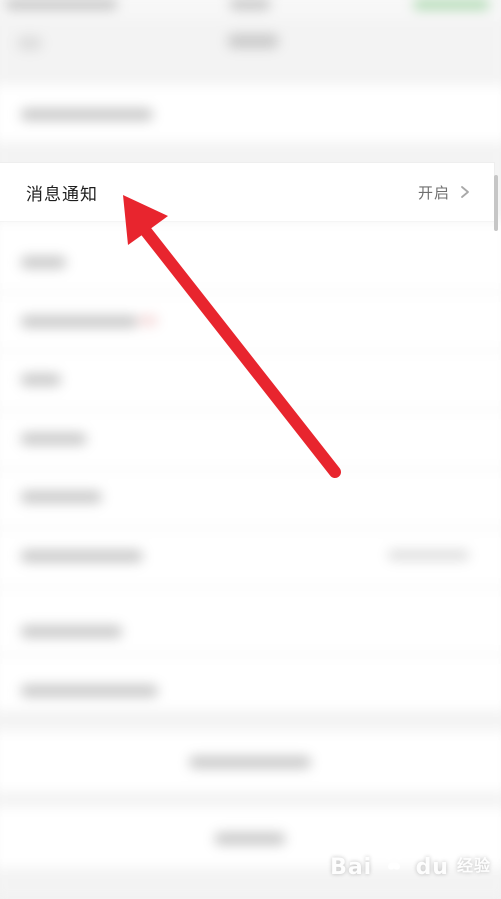 This screenshot has width=501, height=899. Describe the element at coordinates (496, 203) in the screenshot. I see `scrollbar` at that location.